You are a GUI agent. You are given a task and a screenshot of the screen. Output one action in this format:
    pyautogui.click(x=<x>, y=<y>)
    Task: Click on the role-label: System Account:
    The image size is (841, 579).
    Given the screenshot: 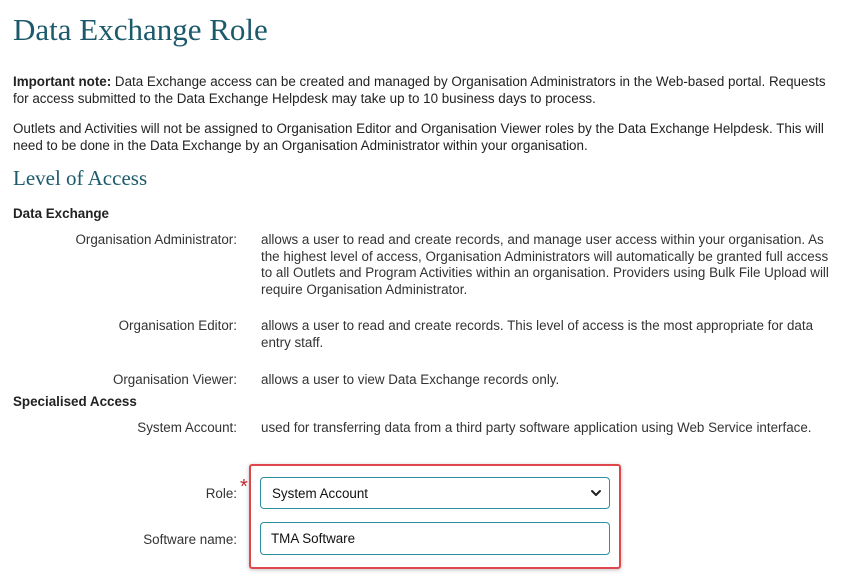 What is the action you would take?
    pyautogui.click(x=187, y=427)
    